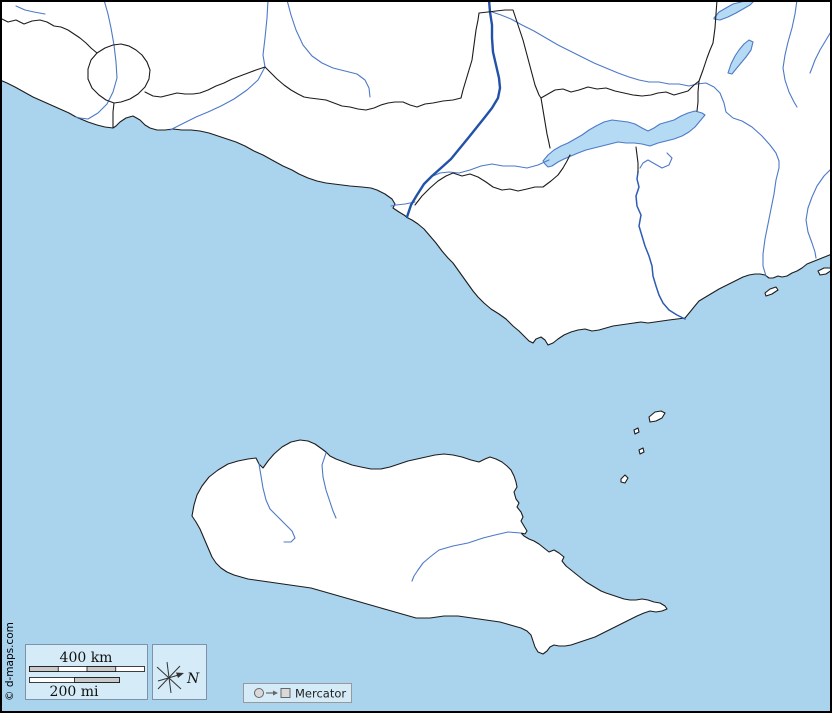 Image resolution: width=832 pixels, height=713 pixels. What do you see at coordinates (87, 669) in the screenshot?
I see `scale-bar-km` at bounding box center [87, 669].